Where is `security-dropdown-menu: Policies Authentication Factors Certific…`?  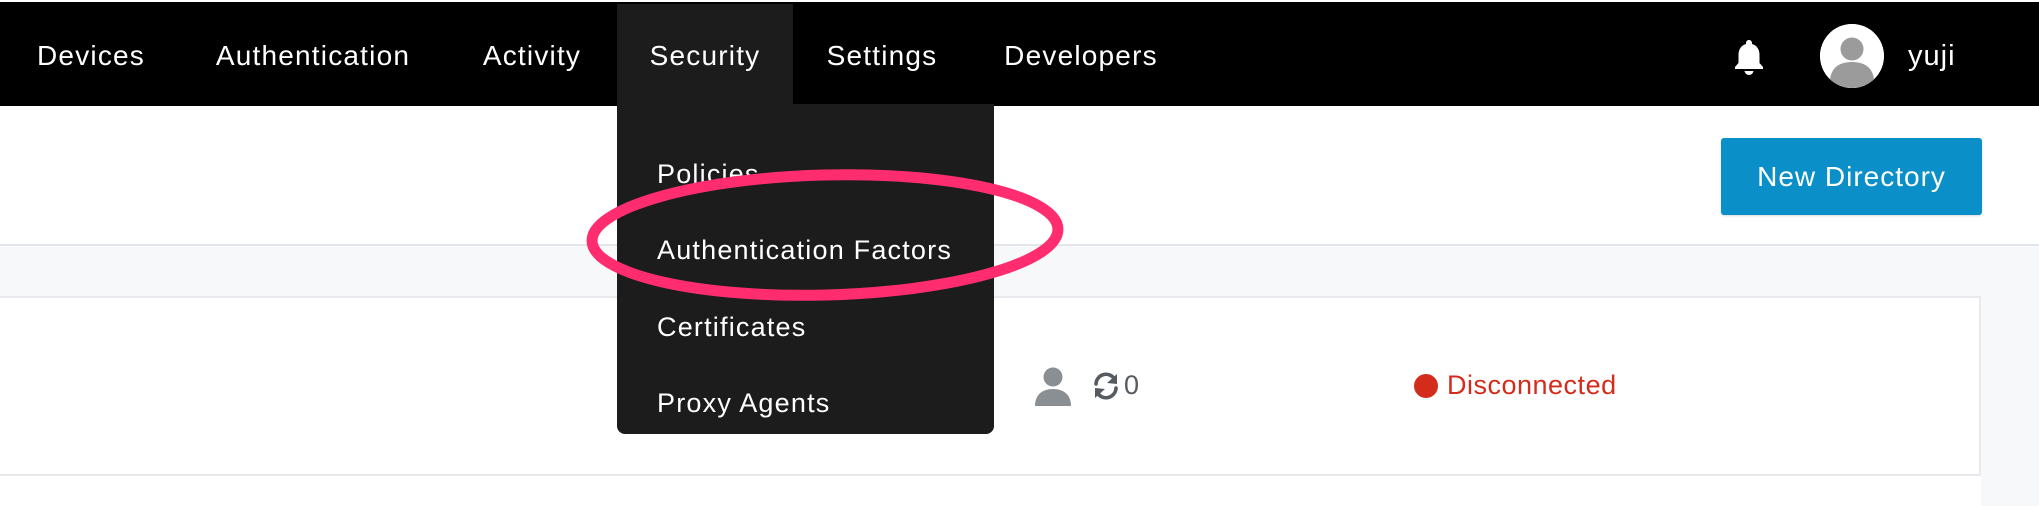 security-dropdown-menu: Policies Authentication Factors Certific… is located at coordinates (805, 269).